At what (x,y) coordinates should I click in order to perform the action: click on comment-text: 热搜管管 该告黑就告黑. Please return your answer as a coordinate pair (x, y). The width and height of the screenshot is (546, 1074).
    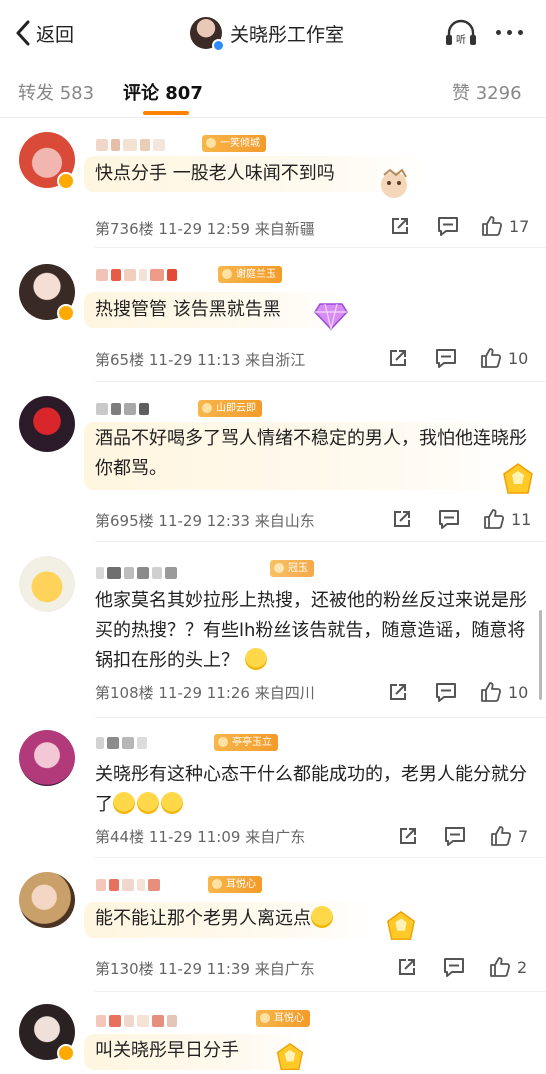
    Looking at the image, I should click on (188, 309).